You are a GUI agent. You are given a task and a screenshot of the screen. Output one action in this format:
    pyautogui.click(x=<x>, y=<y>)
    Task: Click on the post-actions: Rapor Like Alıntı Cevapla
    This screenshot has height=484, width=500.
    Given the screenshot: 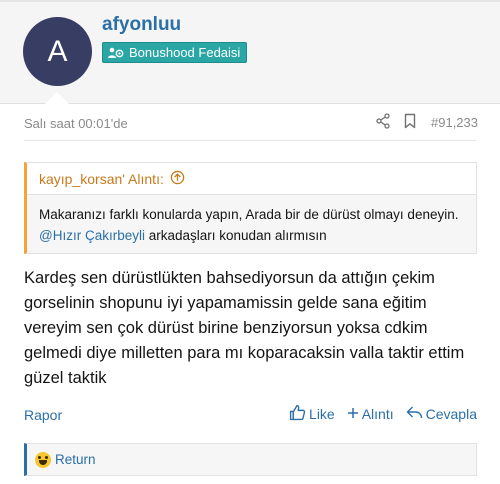 What is the action you would take?
    pyautogui.click(x=250, y=416)
    